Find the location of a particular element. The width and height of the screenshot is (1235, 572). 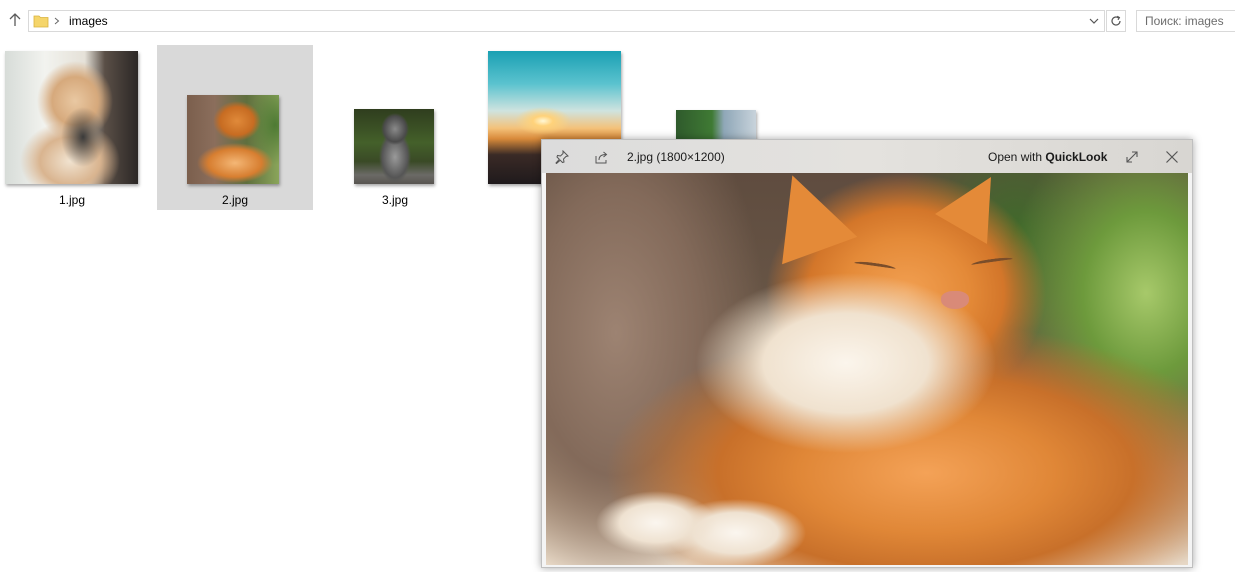

file-name: 1.jpg is located at coordinates (72, 200).